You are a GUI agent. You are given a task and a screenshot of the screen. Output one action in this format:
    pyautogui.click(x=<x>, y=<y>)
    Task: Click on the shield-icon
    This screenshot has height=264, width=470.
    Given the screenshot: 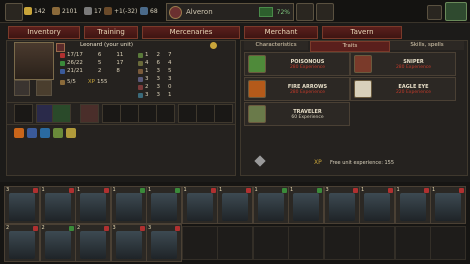 What is the action you would take?
    pyautogui.click(x=325, y=12)
    